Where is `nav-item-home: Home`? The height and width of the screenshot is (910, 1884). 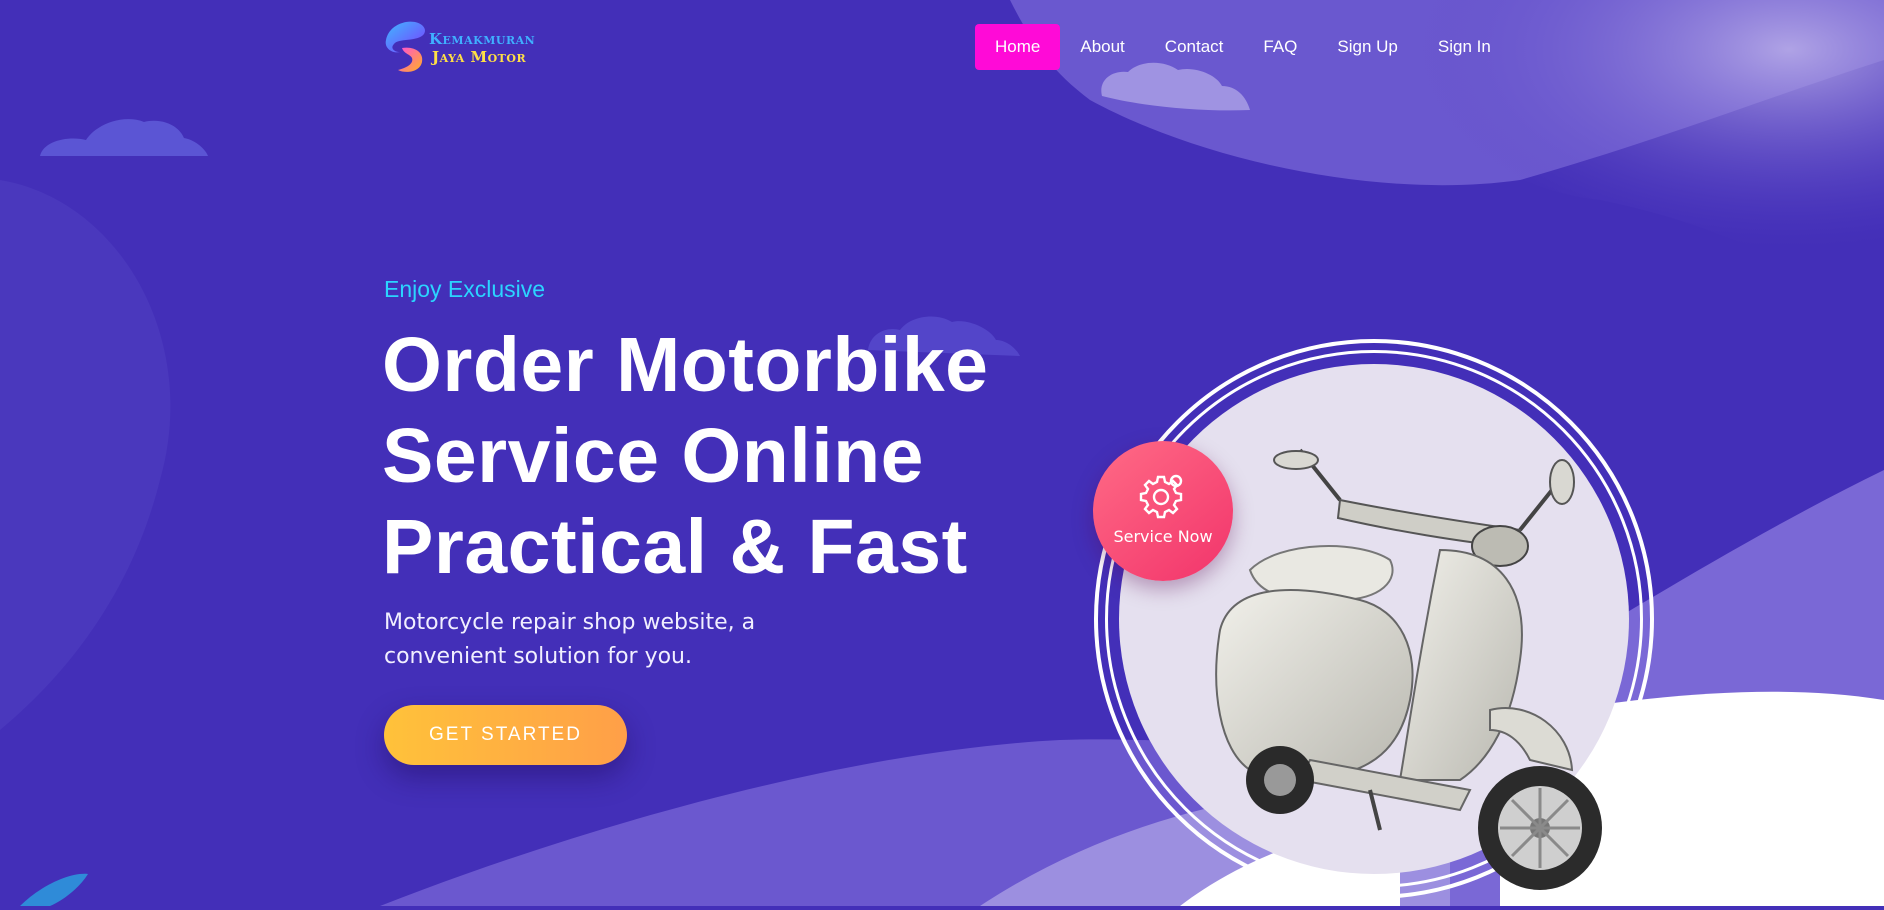 nav-item-home: Home is located at coordinates (1018, 47).